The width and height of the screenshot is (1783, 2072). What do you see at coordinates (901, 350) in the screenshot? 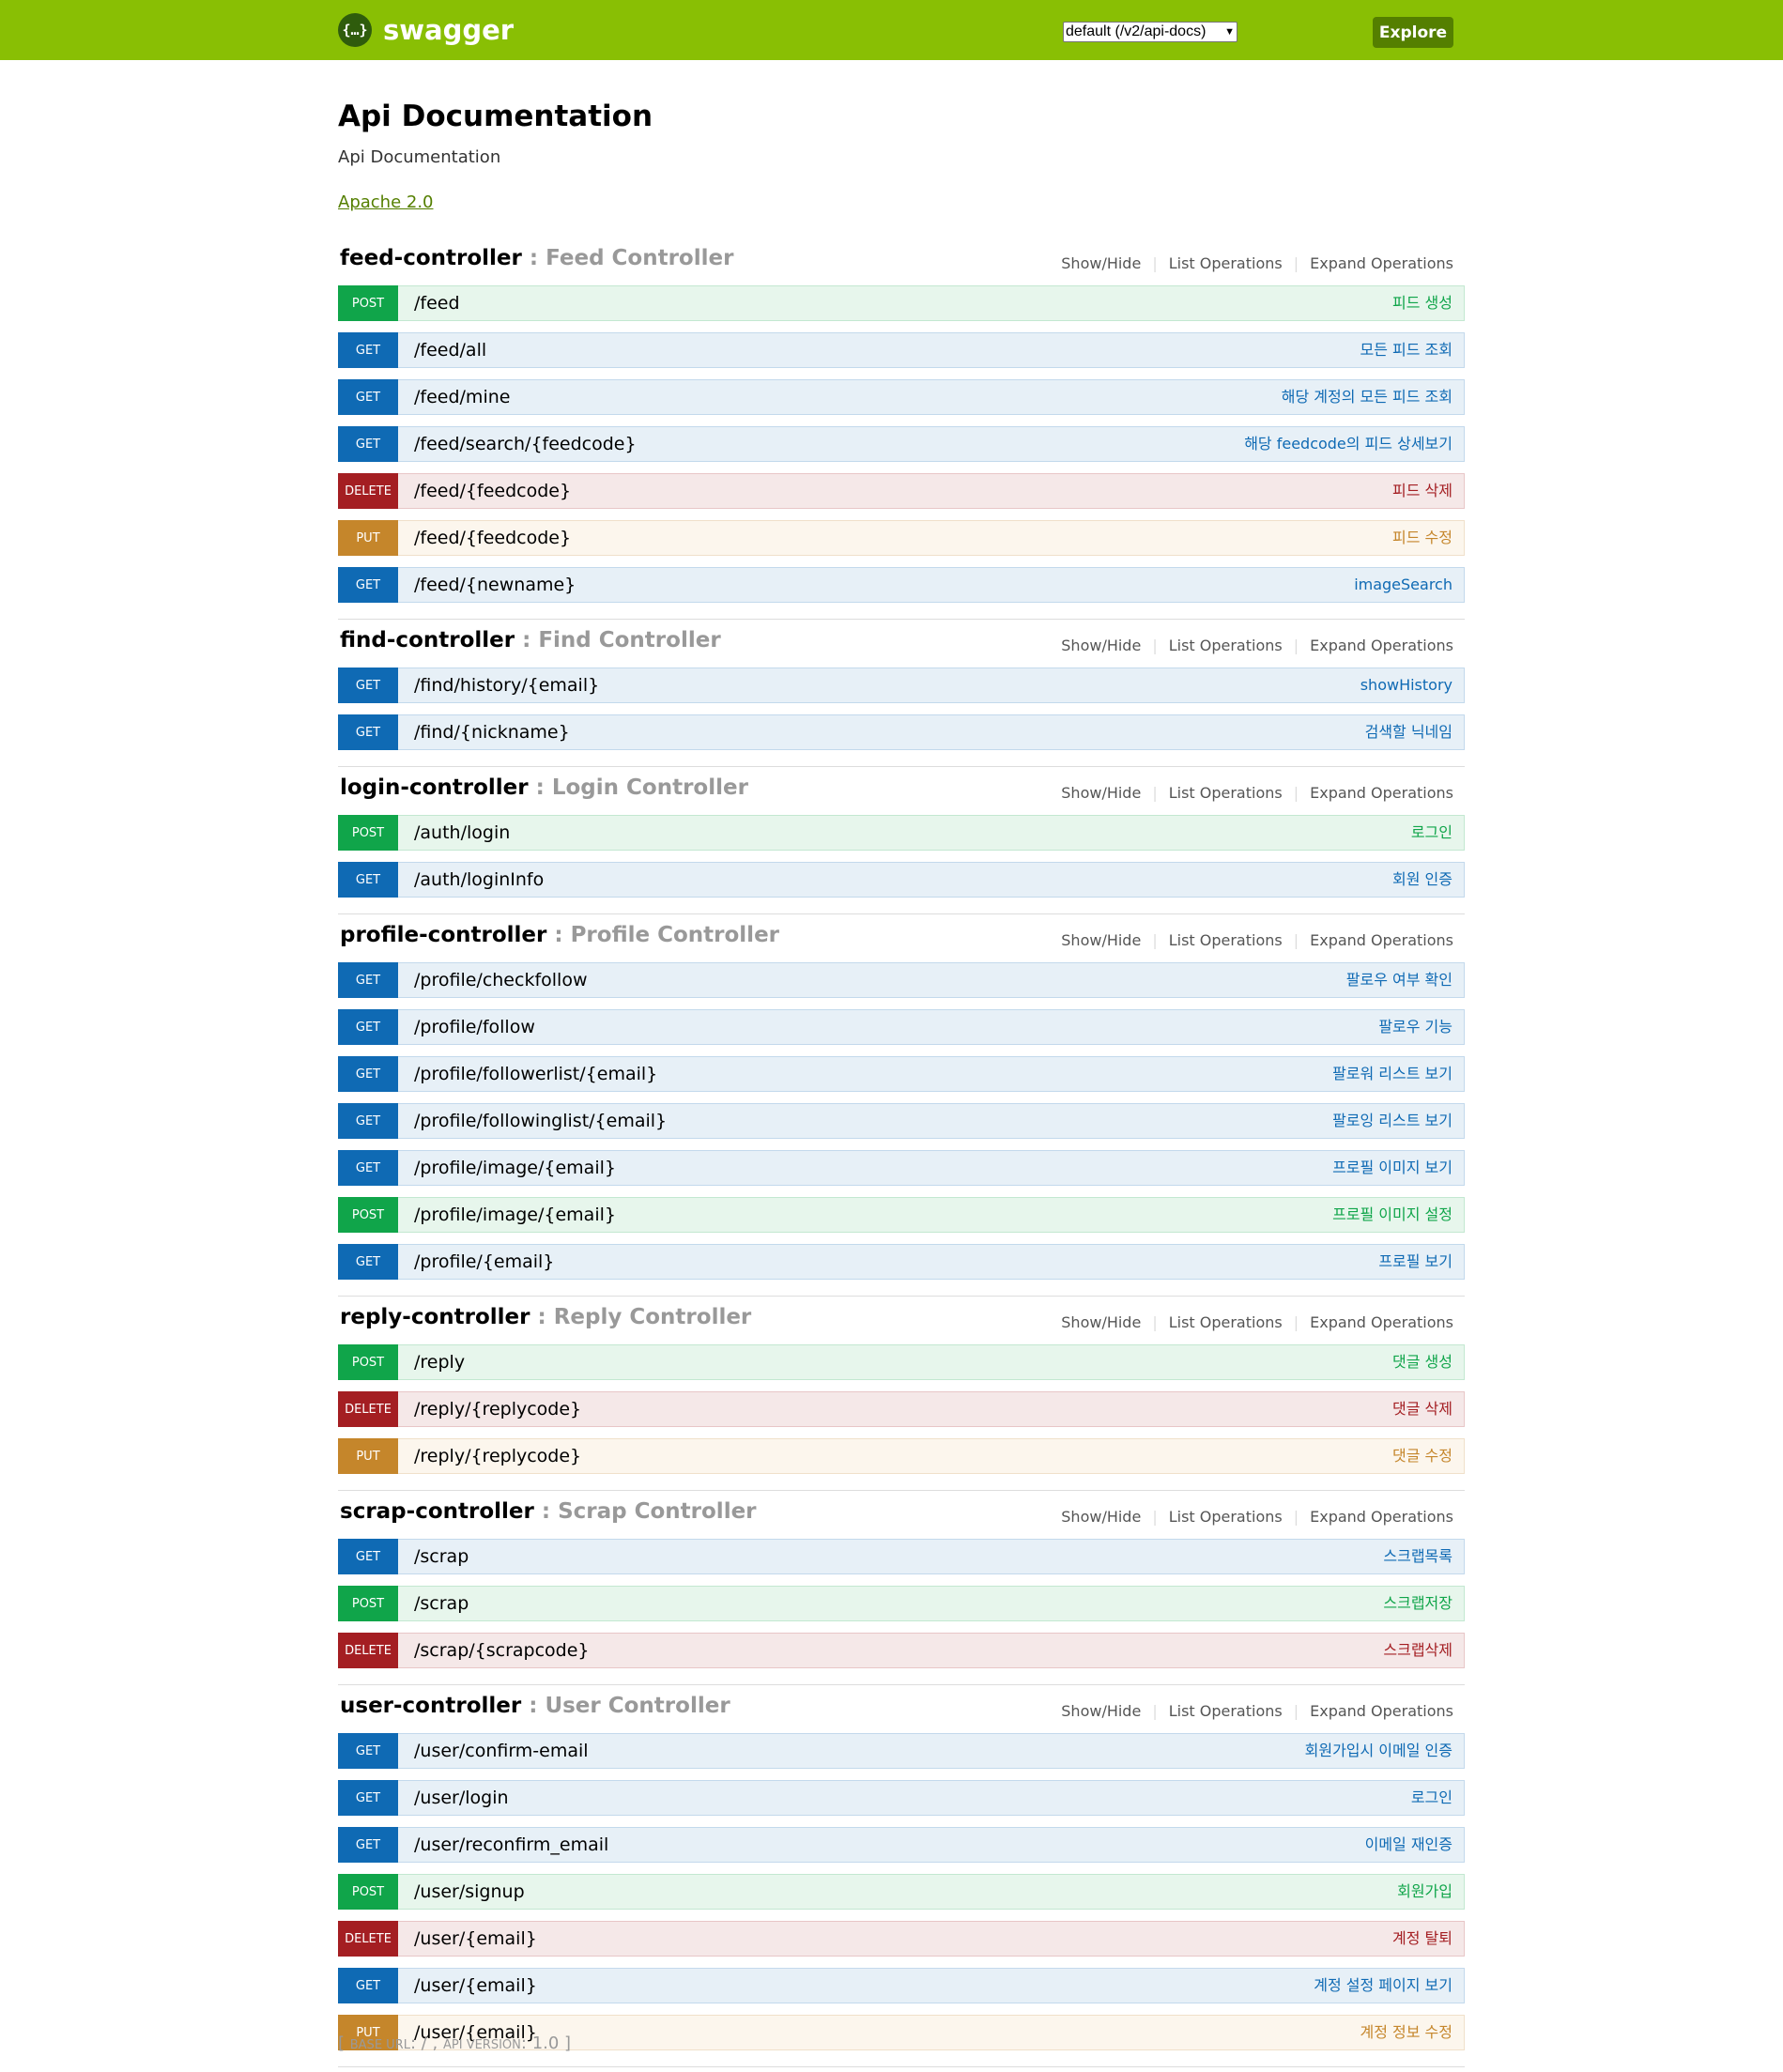
I see `operation-row: GET/feed/all 모든 피드 조회` at bounding box center [901, 350].